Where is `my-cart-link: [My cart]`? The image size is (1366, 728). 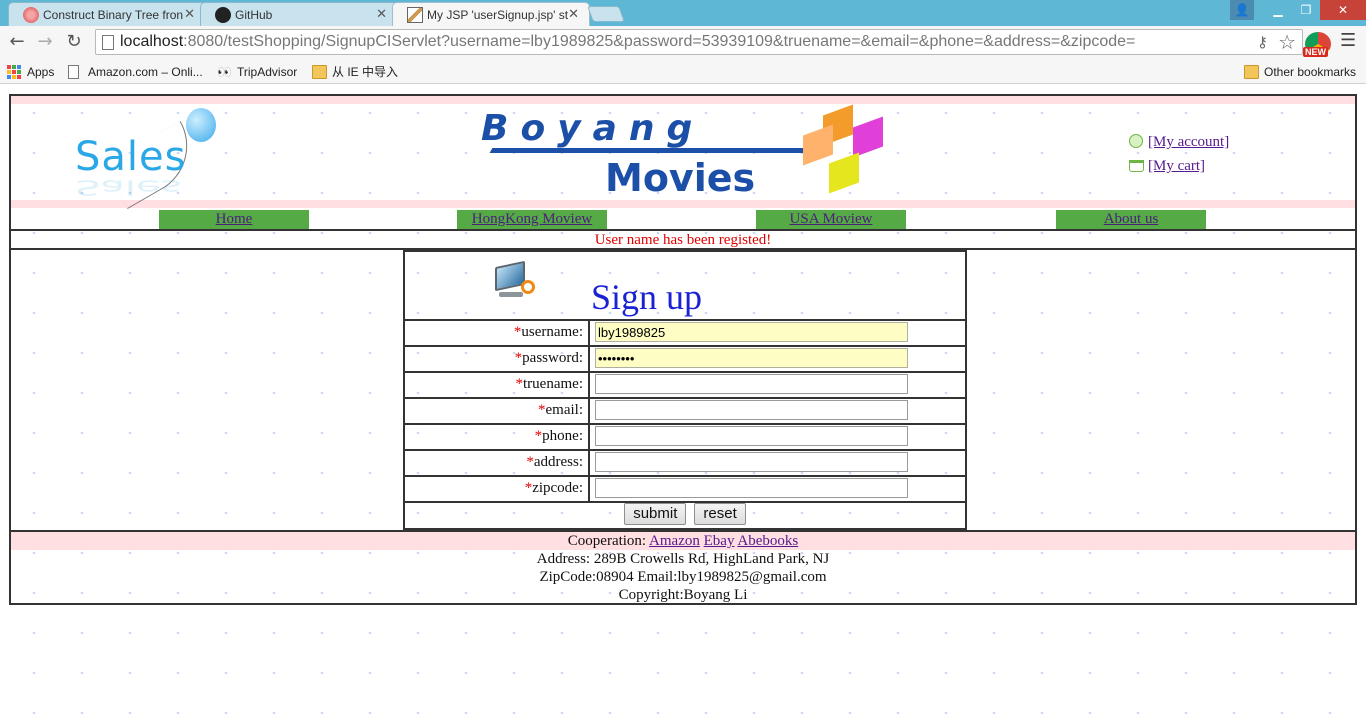
my-cart-link: [My cart] is located at coordinates (1176, 166).